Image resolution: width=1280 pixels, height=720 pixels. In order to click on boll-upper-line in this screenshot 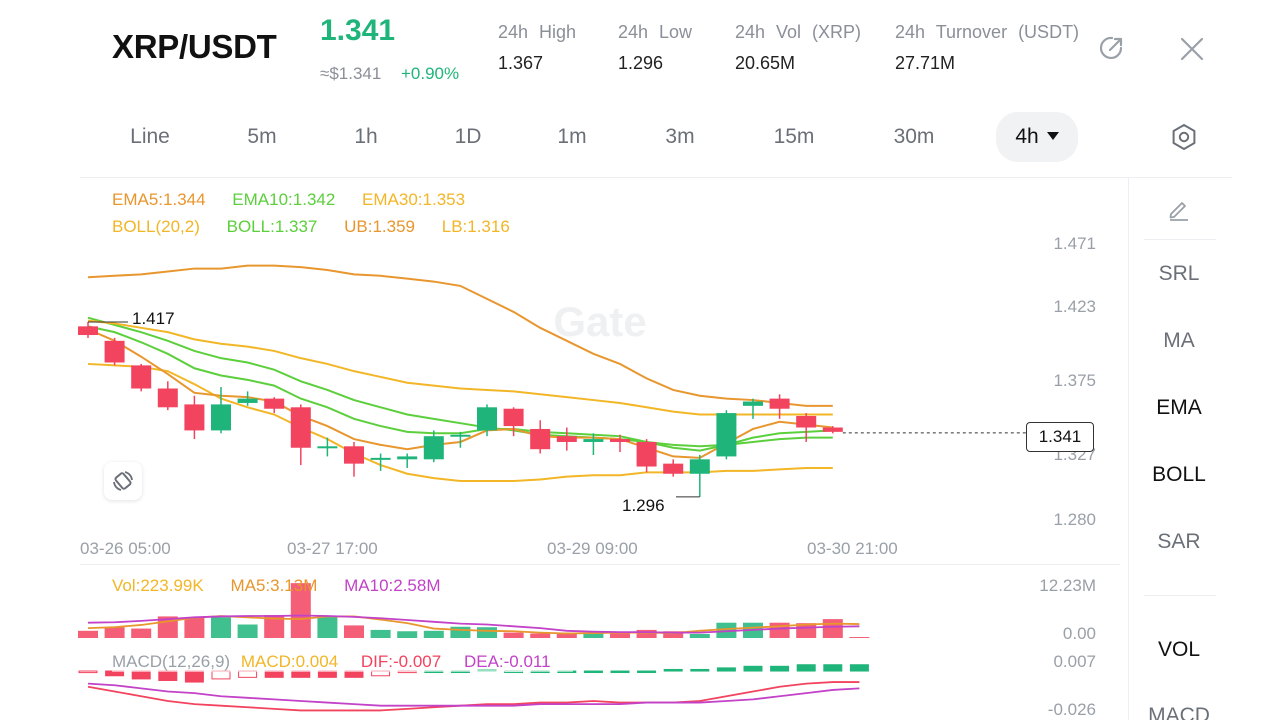, I will do `click(460, 335)`.